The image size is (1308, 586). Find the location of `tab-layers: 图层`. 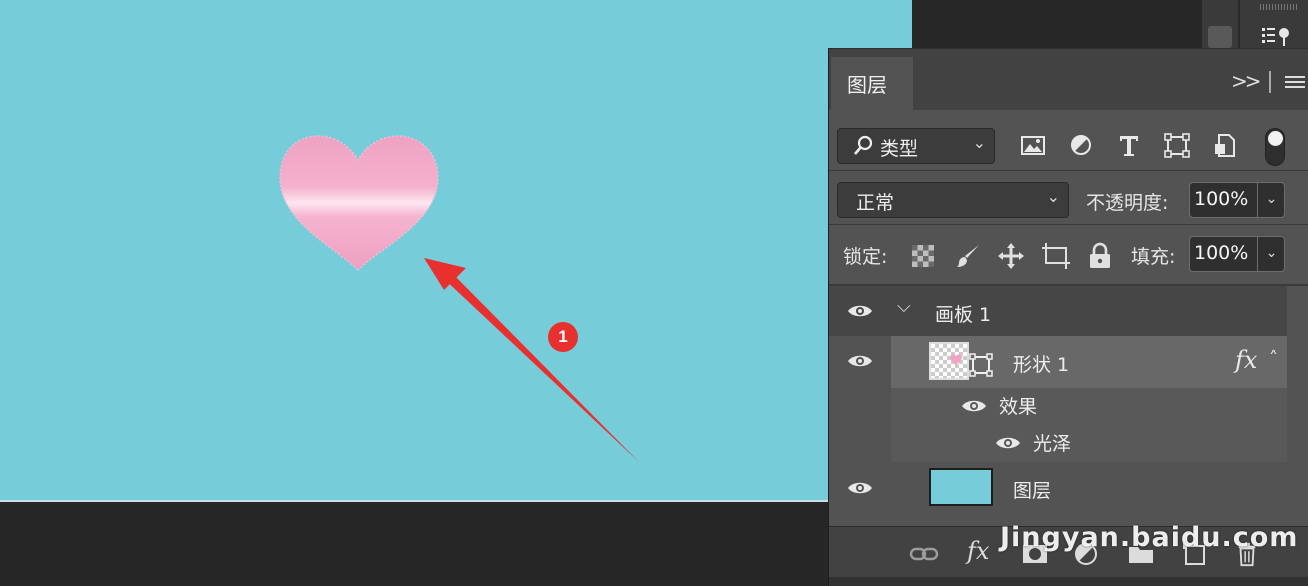

tab-layers: 图层 is located at coordinates (872, 84).